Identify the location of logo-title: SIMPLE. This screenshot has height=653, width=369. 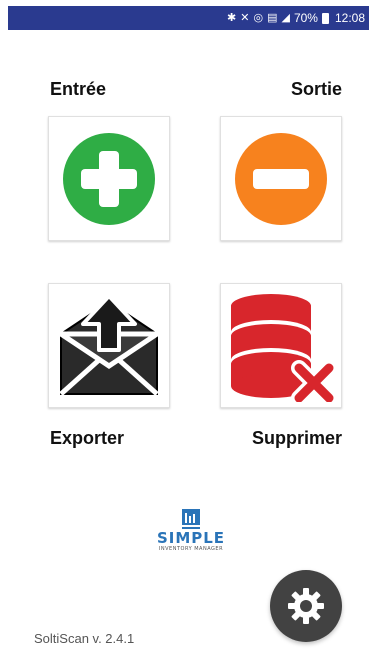
(191, 538).